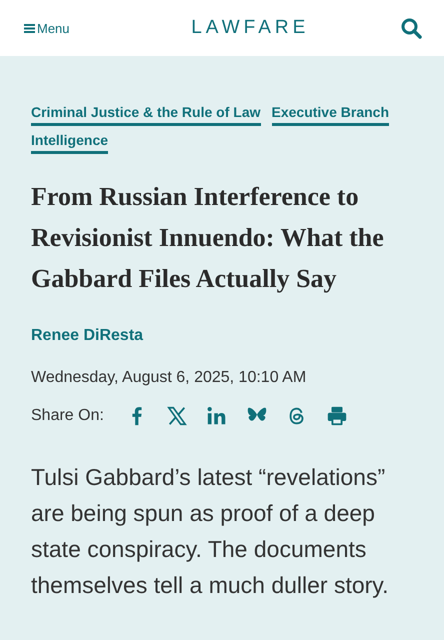 This screenshot has height=640, width=444. What do you see at coordinates (145, 115) in the screenshot?
I see `topic-tag-link: Criminal Justice & the Rule of Law` at bounding box center [145, 115].